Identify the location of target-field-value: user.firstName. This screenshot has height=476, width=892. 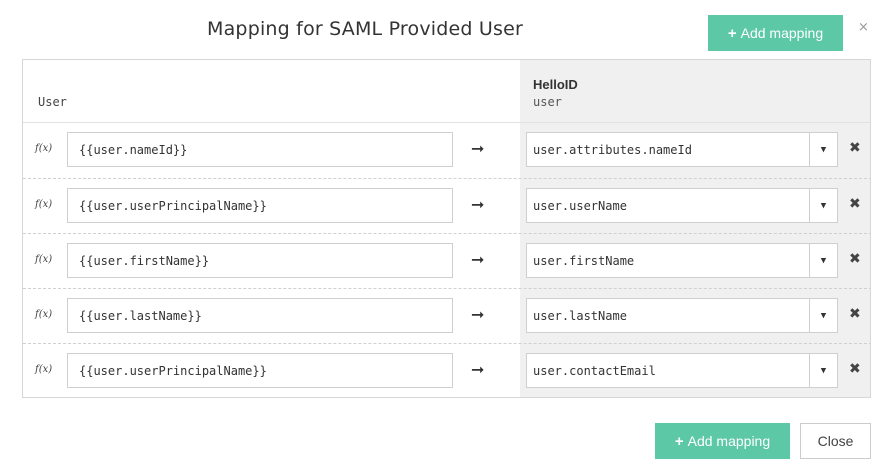
(584, 260).